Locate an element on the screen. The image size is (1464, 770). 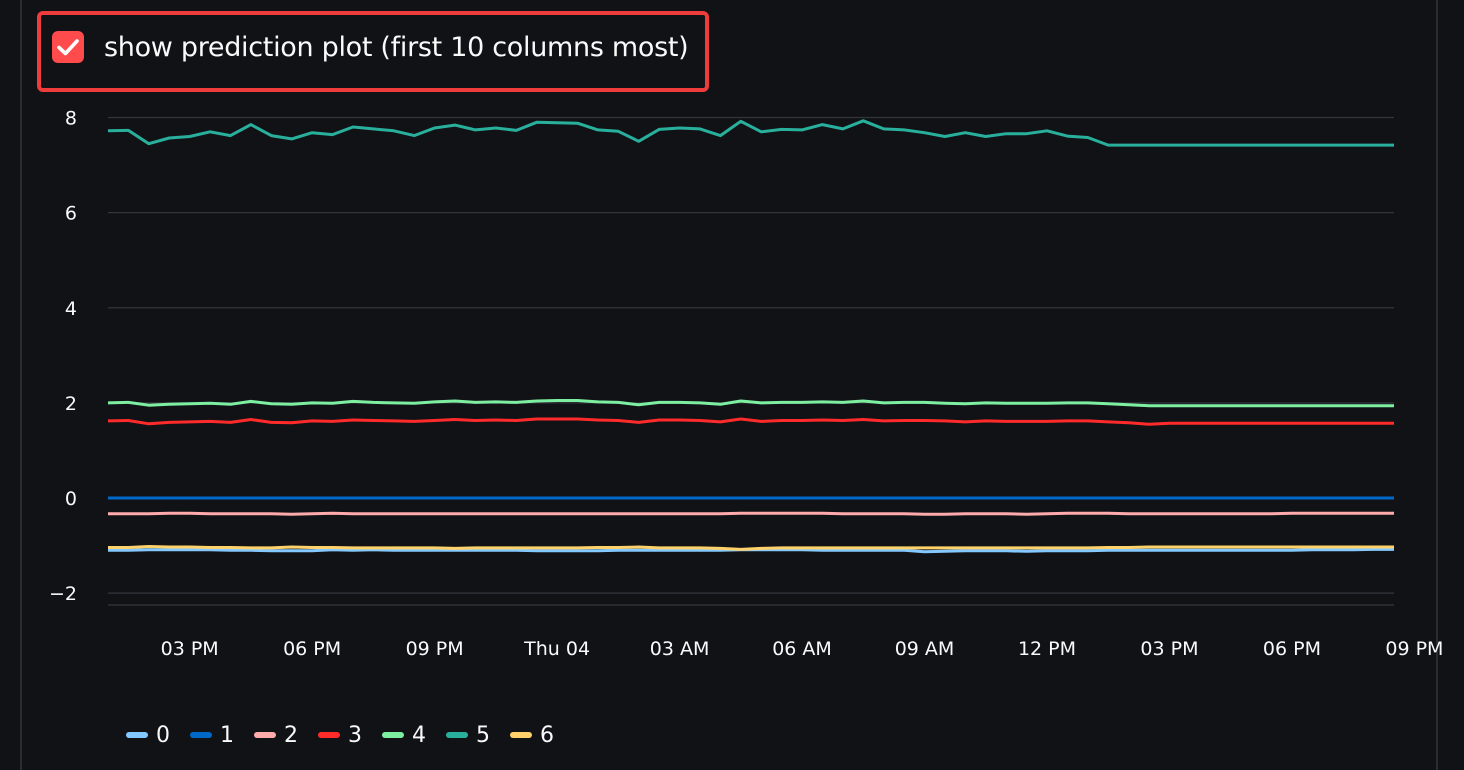
x-tick-label: Thu 04 is located at coordinates (556, 649).